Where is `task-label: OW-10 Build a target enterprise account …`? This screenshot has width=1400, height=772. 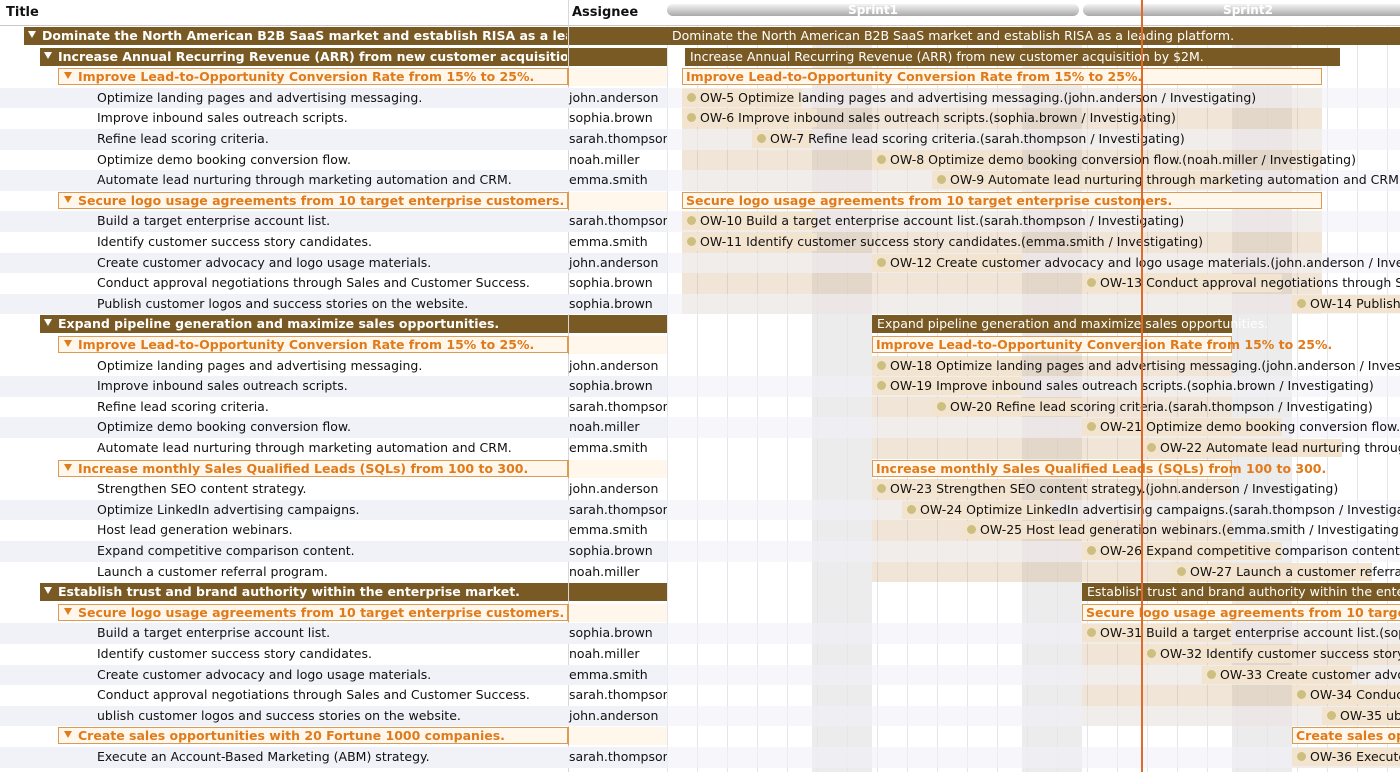
task-label: OW-10 Build a target enterprise account … is located at coordinates (942, 221).